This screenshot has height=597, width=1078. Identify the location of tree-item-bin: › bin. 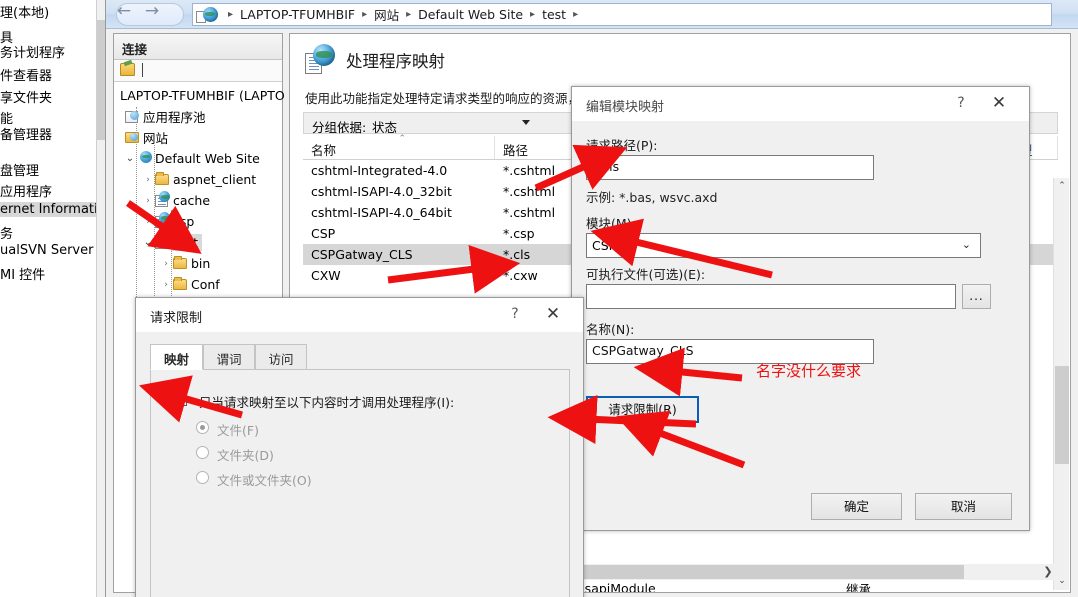
(198, 263).